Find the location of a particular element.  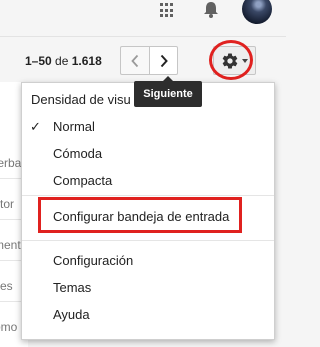

list-item: omo is located at coordinates (9, 327).